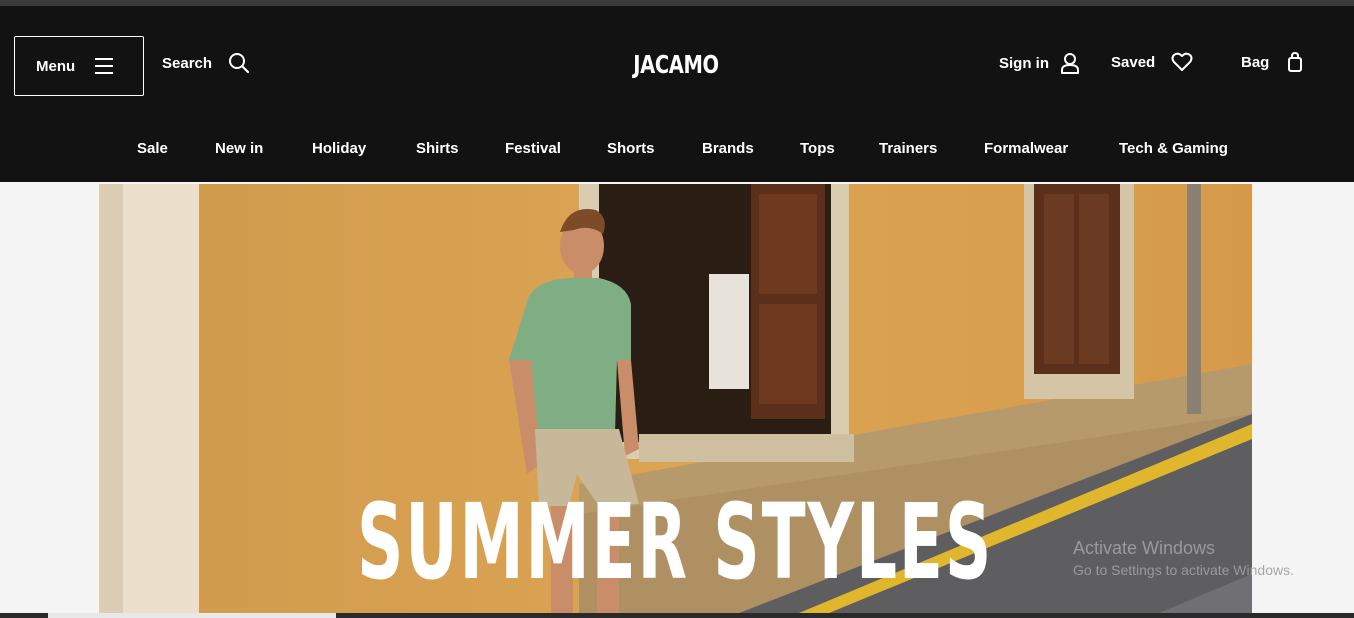  I want to click on nav-item-brands: Brands, so click(728, 148).